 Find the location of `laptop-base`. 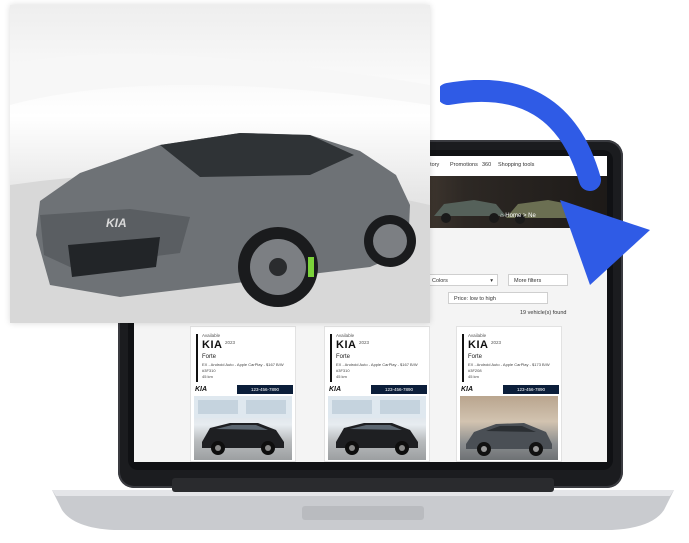

laptop-base is located at coordinates (363, 504).